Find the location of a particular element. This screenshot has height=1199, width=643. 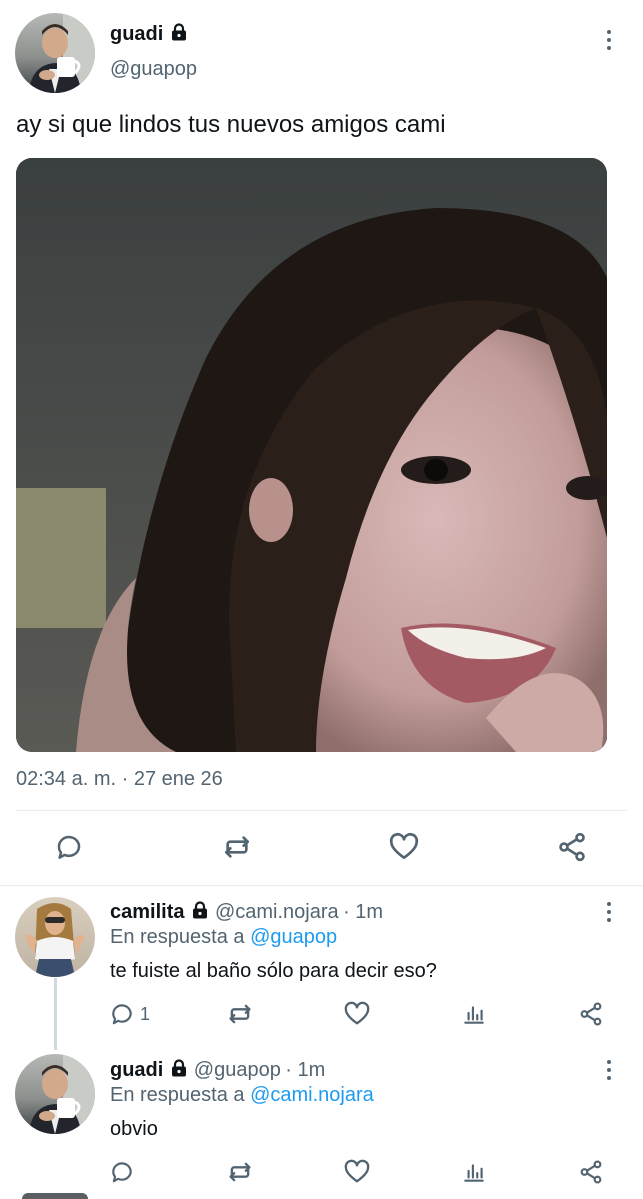

reply-text: te fuiste al baño sólo para decir eso? is located at coordinates (273, 971).